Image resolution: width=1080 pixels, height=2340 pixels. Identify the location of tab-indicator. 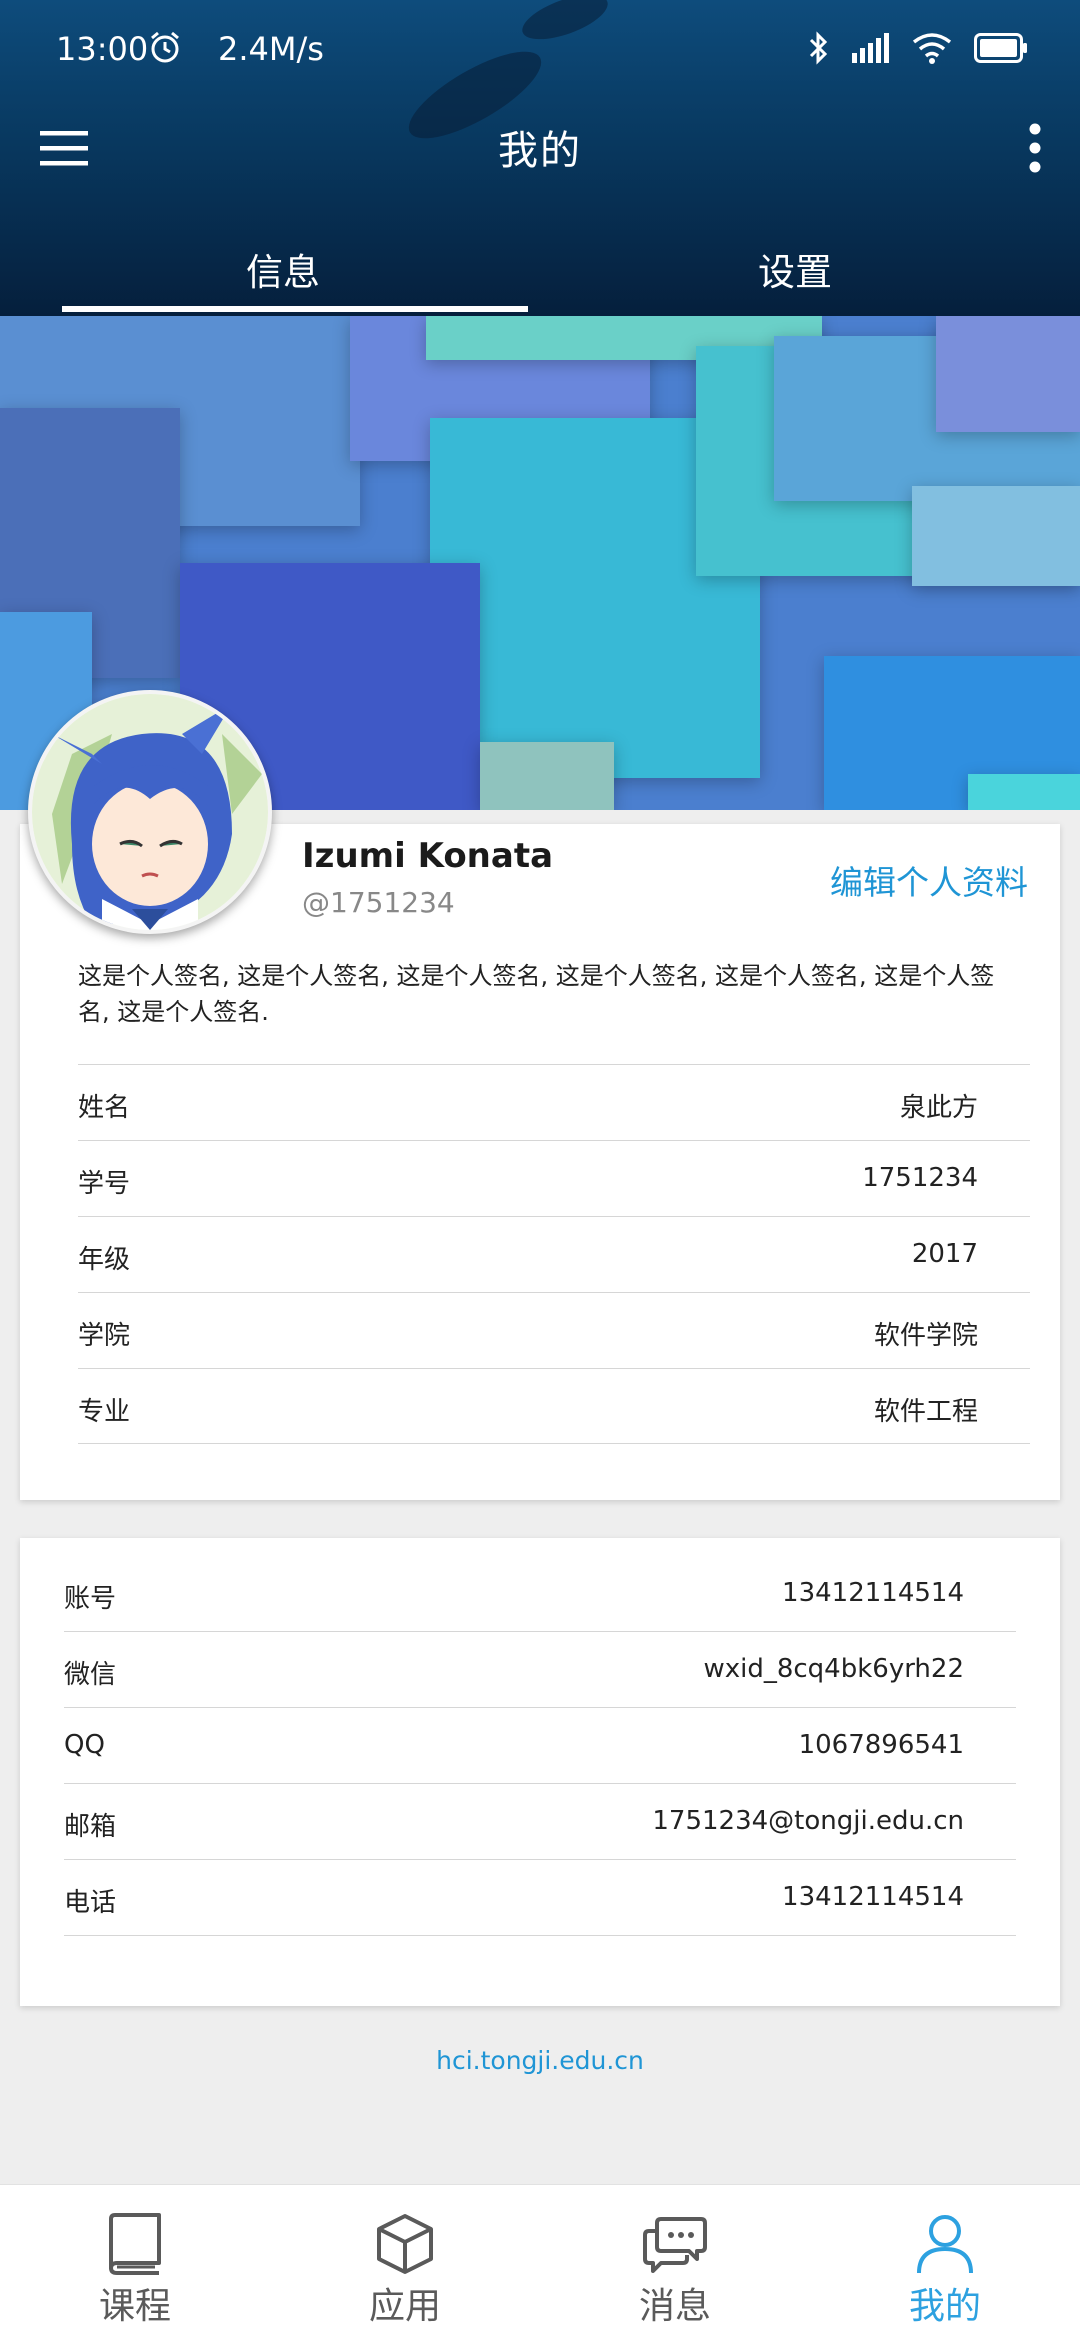
(295, 309).